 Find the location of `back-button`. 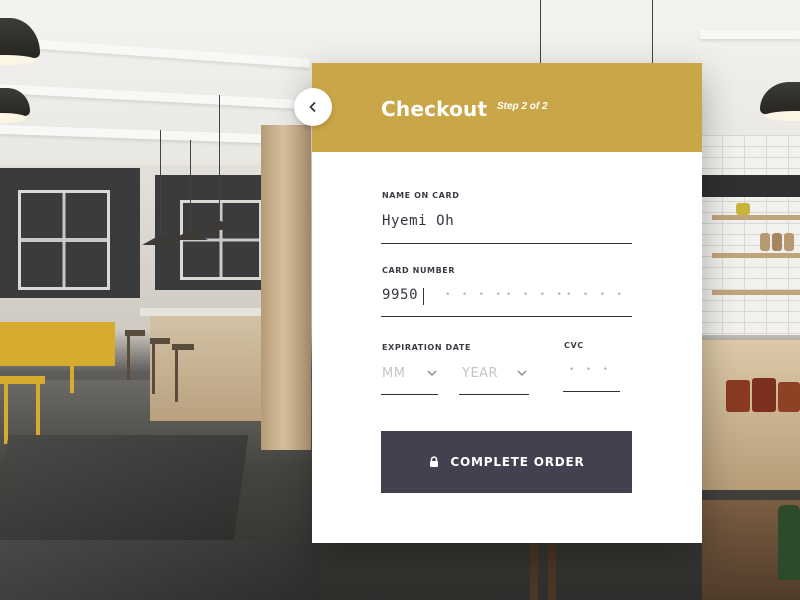

back-button is located at coordinates (313, 107).